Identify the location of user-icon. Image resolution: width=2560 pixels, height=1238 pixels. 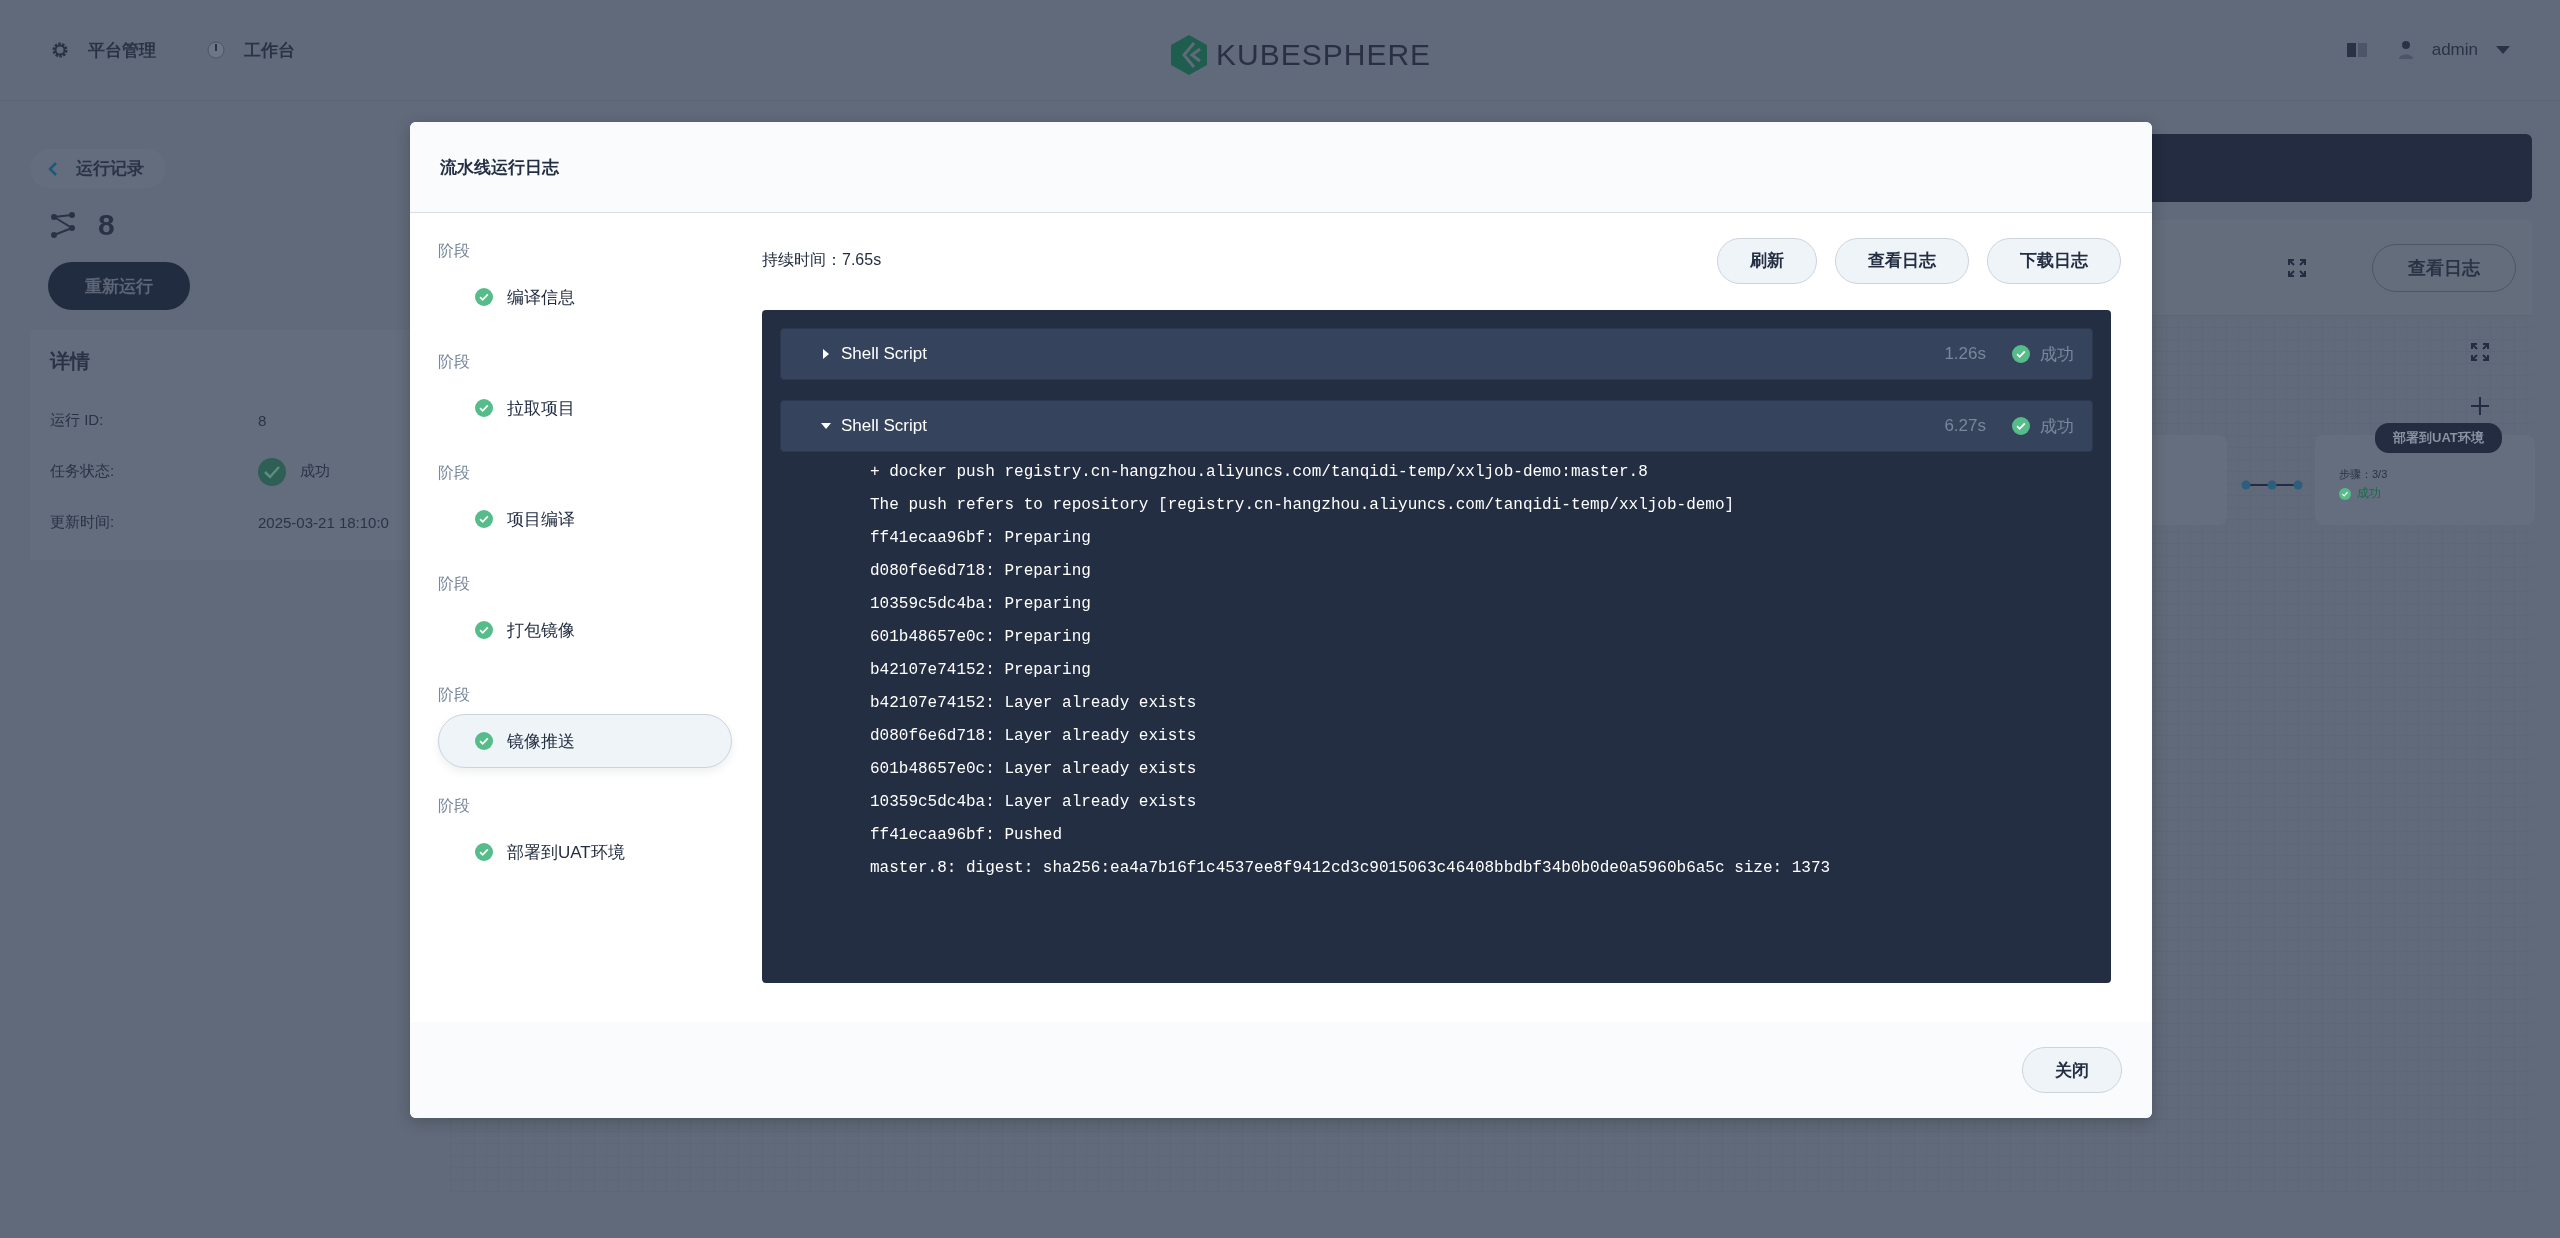
(2405, 50).